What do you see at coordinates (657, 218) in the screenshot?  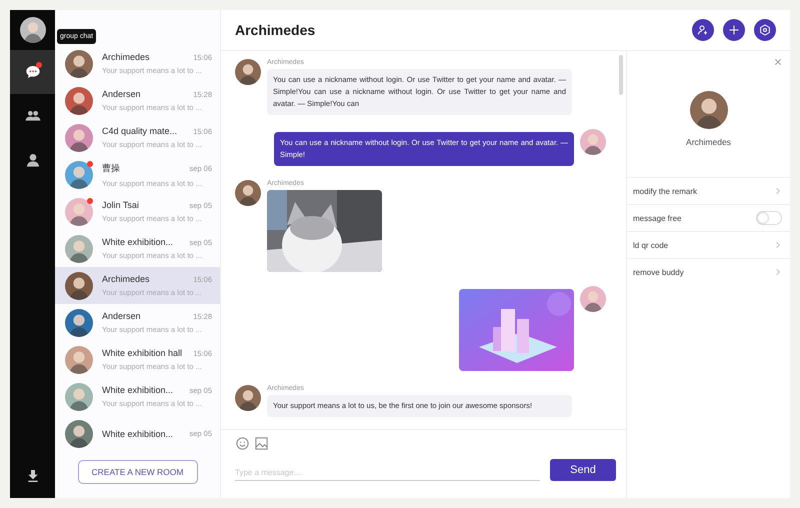 I see `option-label: message free` at bounding box center [657, 218].